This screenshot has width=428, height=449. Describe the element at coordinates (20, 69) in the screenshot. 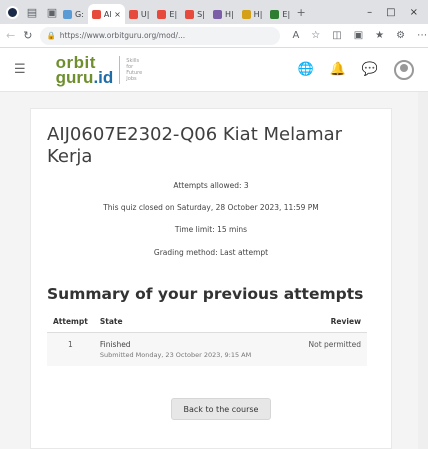

I see `hamburger-menu-icon: ☰` at that location.